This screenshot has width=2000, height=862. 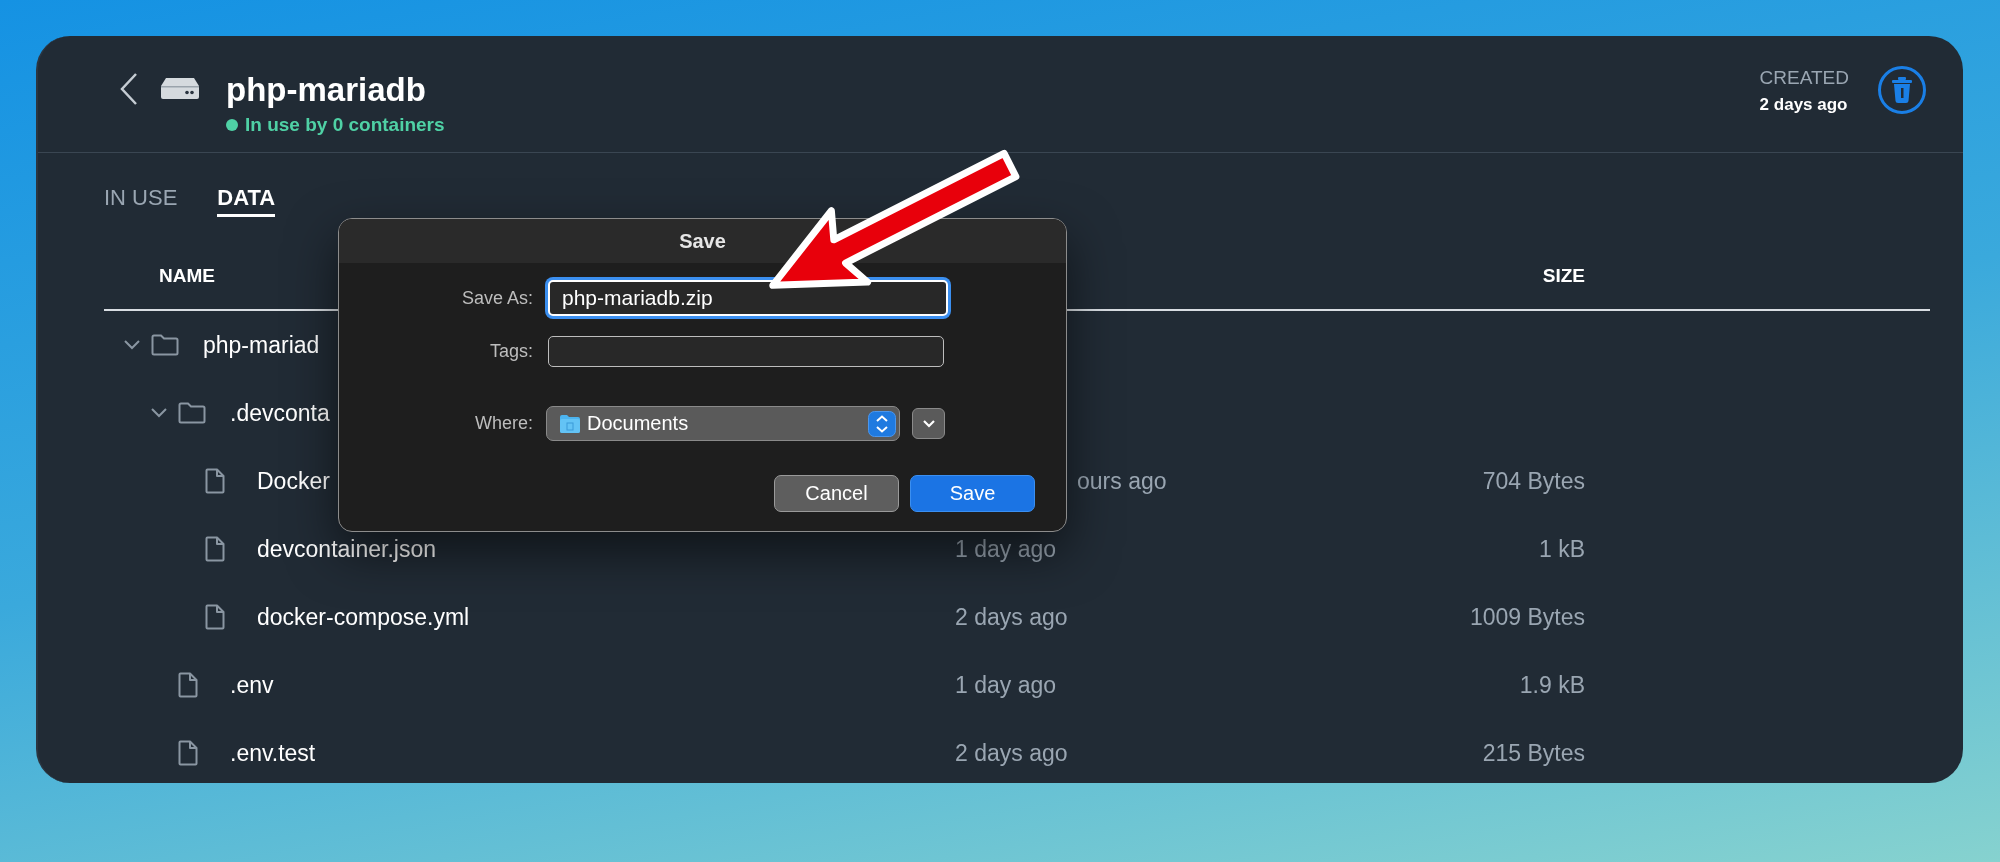 What do you see at coordinates (180, 88) in the screenshot?
I see `drive-icon` at bounding box center [180, 88].